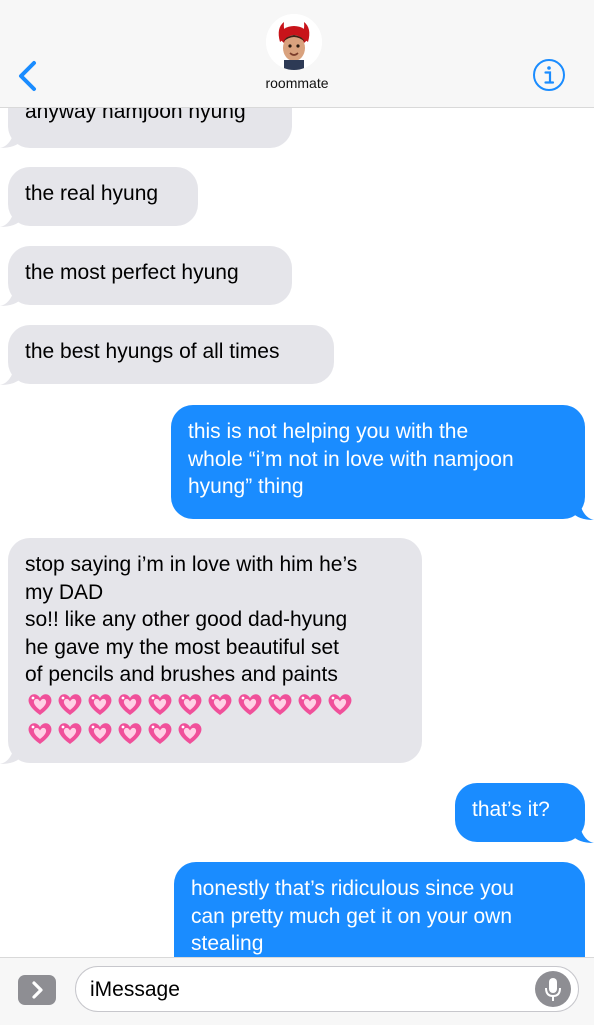 Image resolution: width=594 pixels, height=1025 pixels. Describe the element at coordinates (297, 83) in the screenshot. I see `contact-name: roommate` at that location.